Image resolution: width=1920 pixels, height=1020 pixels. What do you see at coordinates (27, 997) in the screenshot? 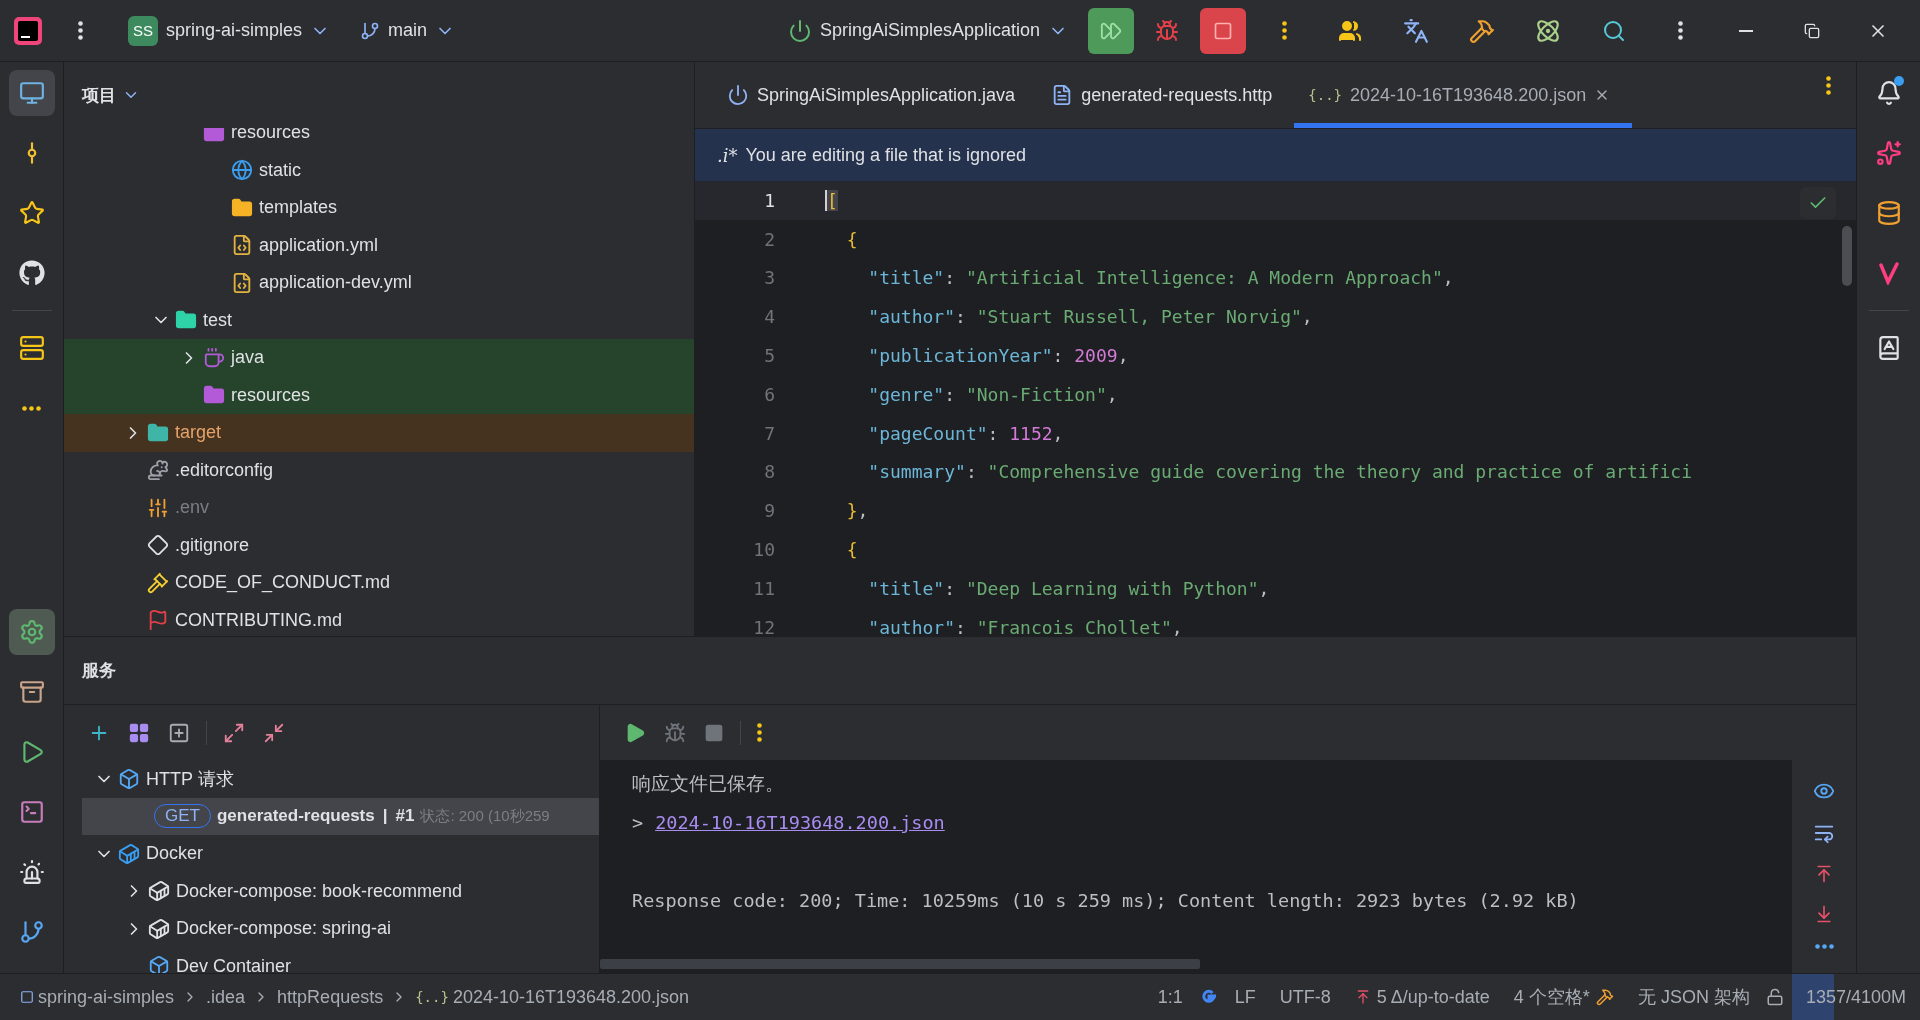
I see `module-icon` at bounding box center [27, 997].